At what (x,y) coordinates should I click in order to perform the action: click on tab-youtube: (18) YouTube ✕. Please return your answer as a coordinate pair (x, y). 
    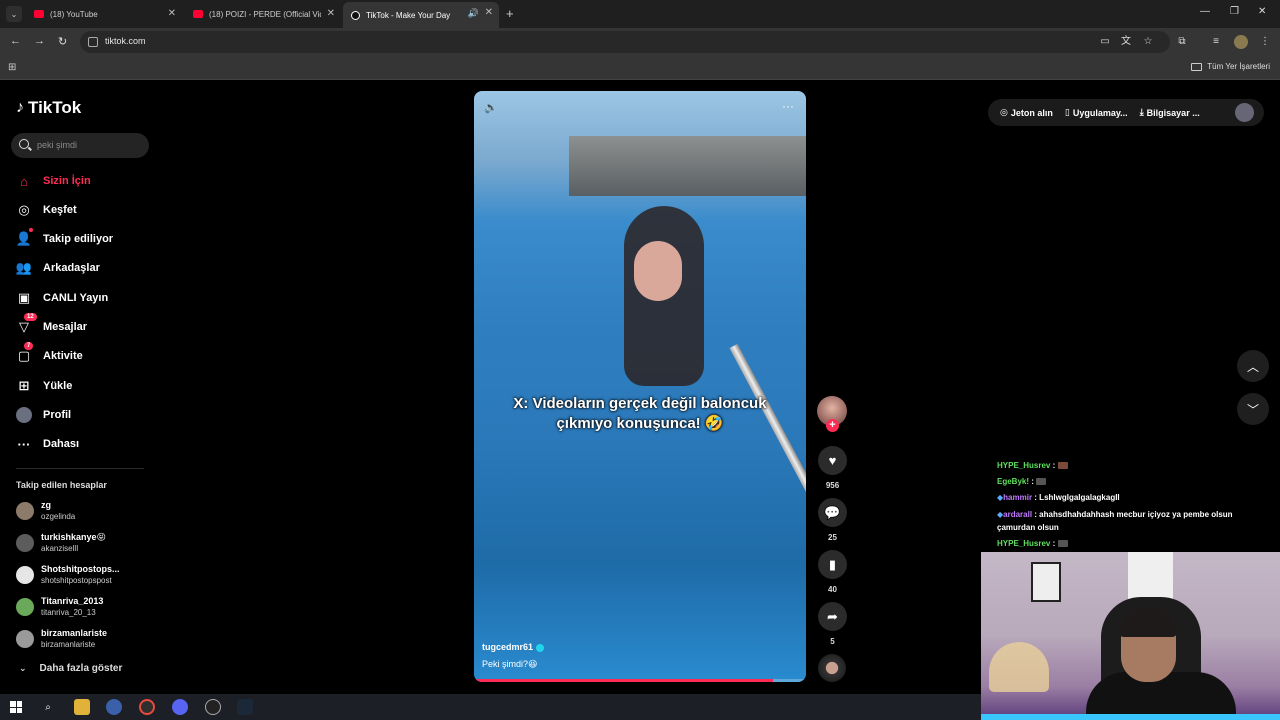
    Looking at the image, I should click on (104, 14).